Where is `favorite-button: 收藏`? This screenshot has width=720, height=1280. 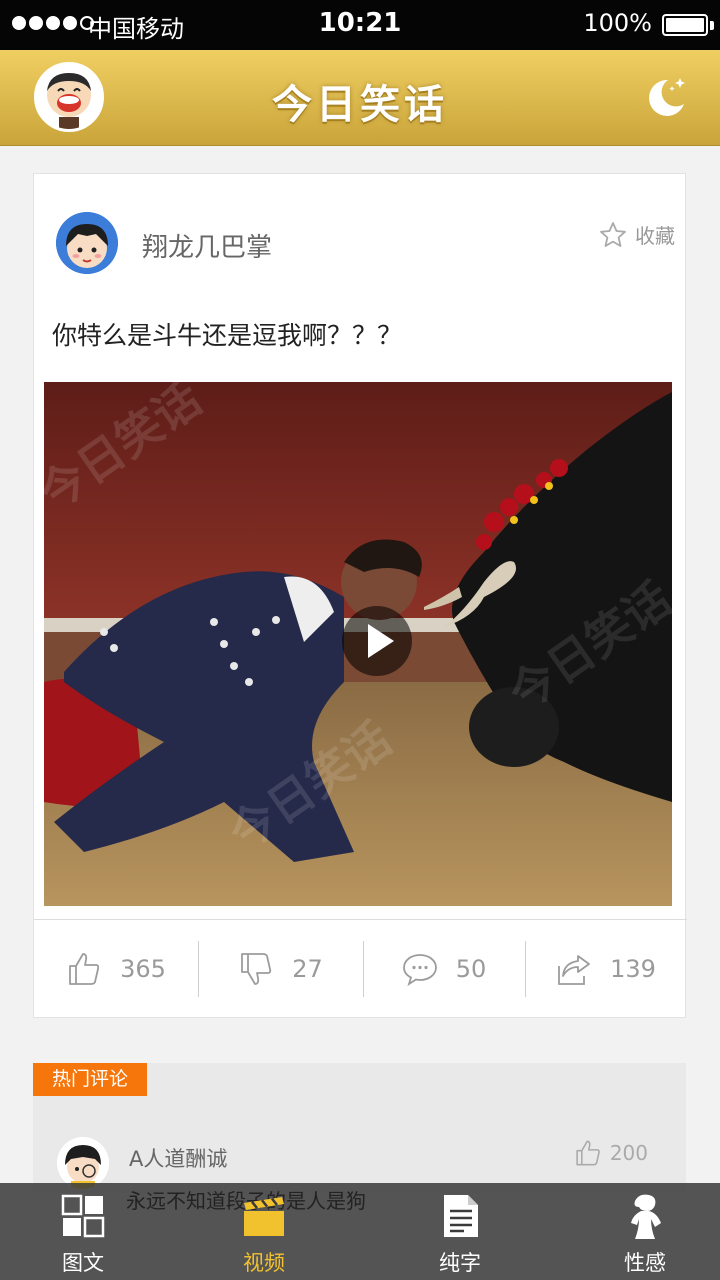 favorite-button: 收藏 is located at coordinates (637, 234).